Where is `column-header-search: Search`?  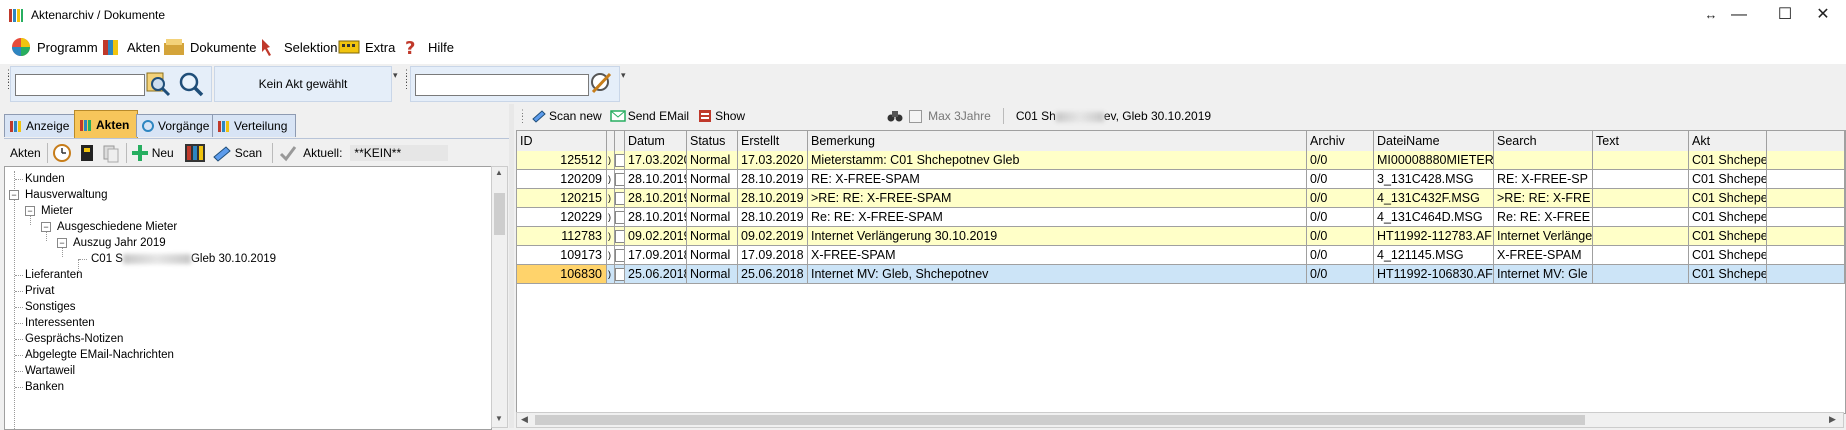
column-header-search: Search is located at coordinates (1543, 141).